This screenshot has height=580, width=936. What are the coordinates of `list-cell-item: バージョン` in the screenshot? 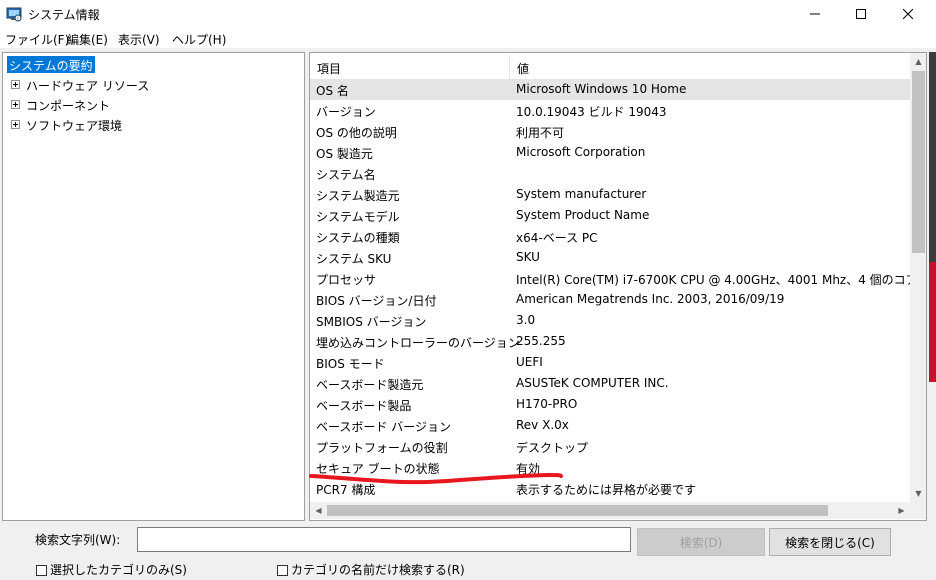 It's located at (346, 112).